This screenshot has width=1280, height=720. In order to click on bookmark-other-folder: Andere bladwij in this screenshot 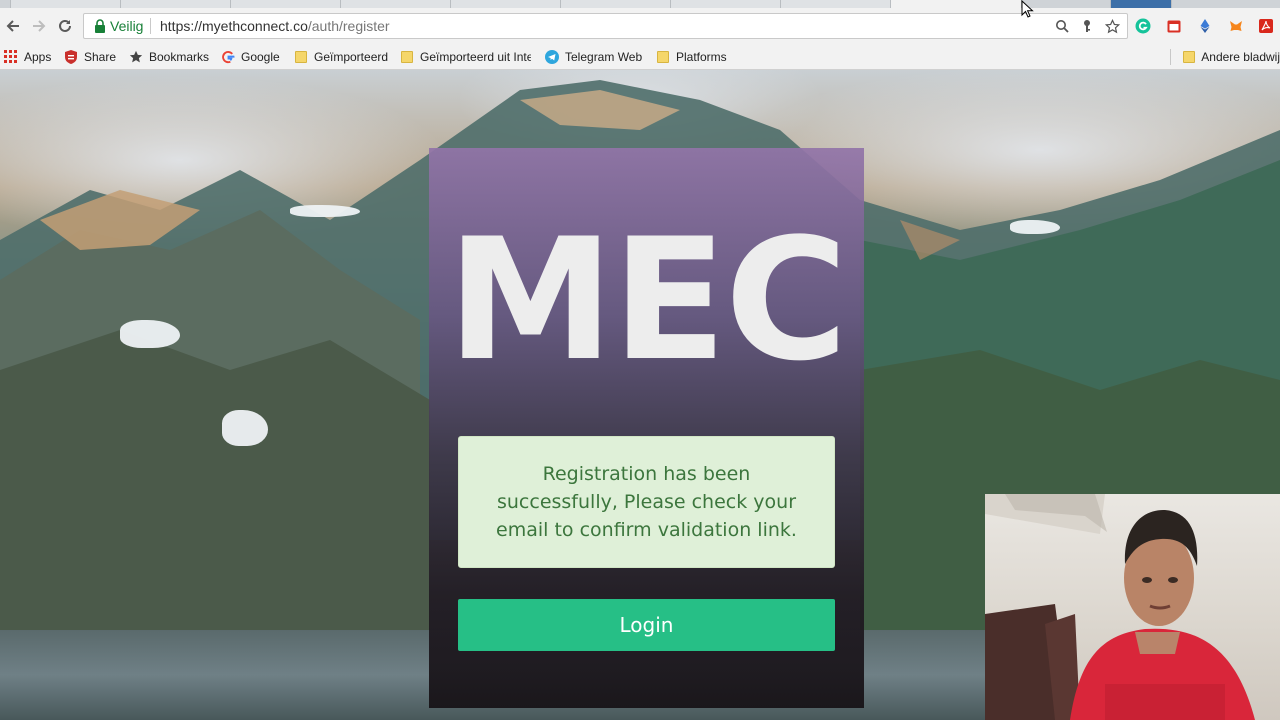, I will do `click(1231, 57)`.